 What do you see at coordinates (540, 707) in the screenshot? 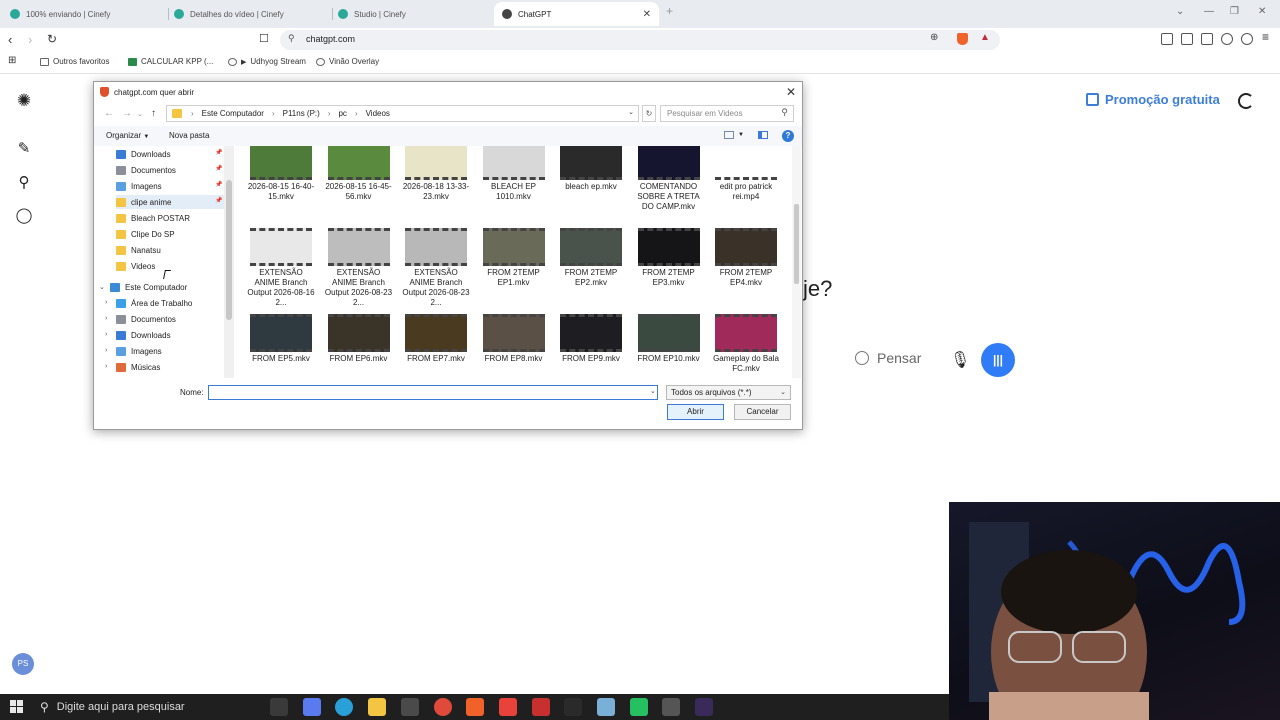
I see `app-red-icon` at bounding box center [540, 707].